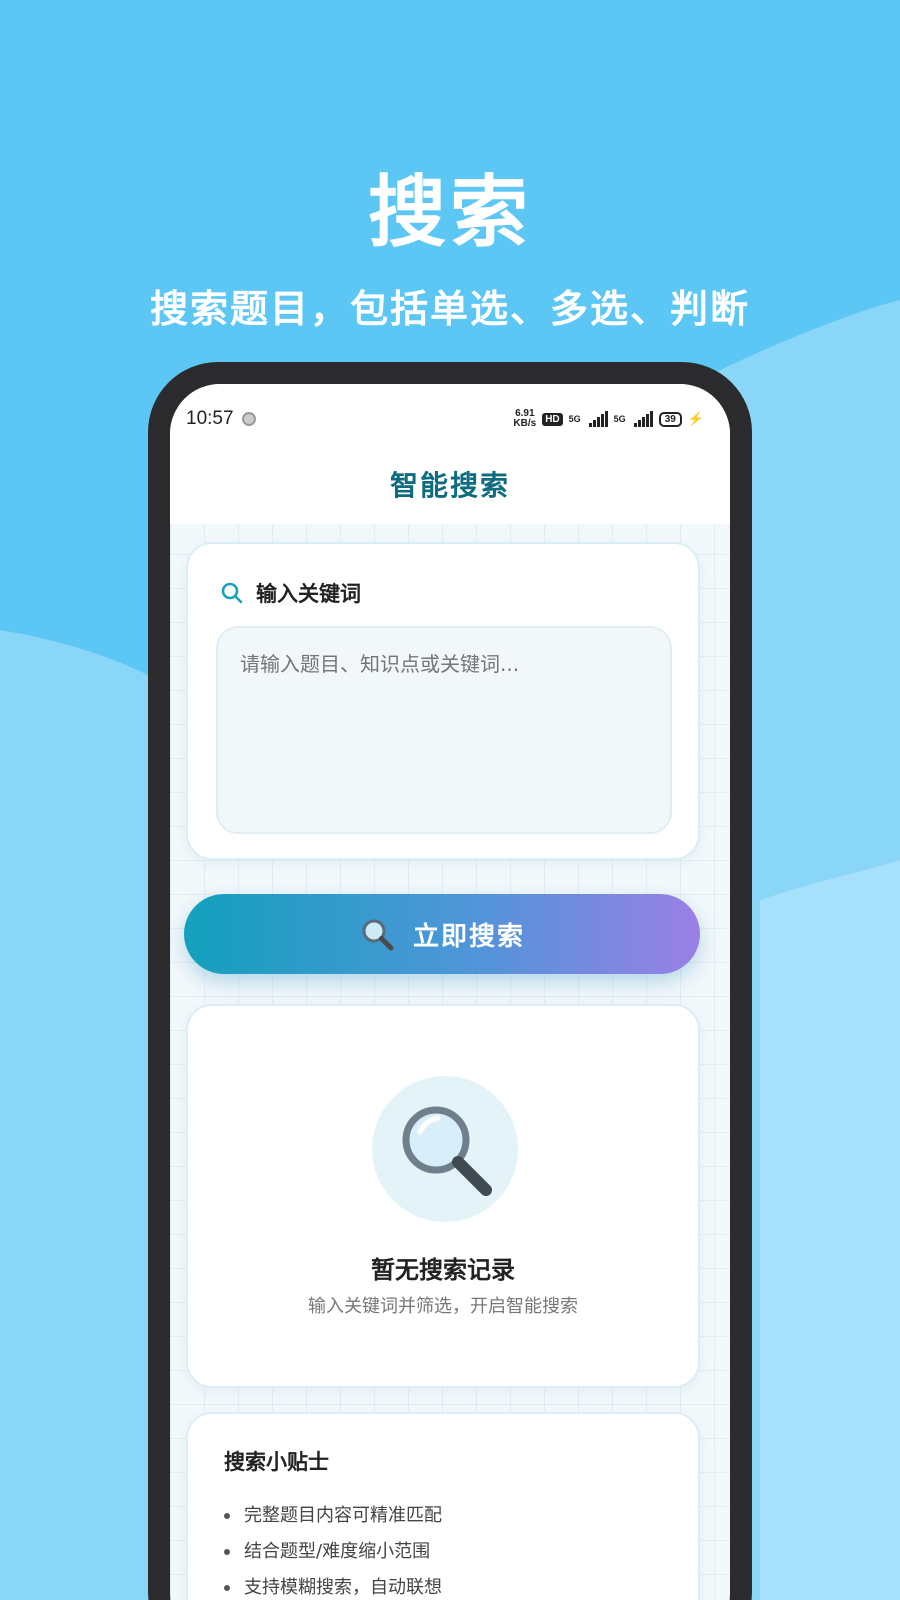  Describe the element at coordinates (695, 418) in the screenshot. I see `charging-icon: ⚡` at that location.